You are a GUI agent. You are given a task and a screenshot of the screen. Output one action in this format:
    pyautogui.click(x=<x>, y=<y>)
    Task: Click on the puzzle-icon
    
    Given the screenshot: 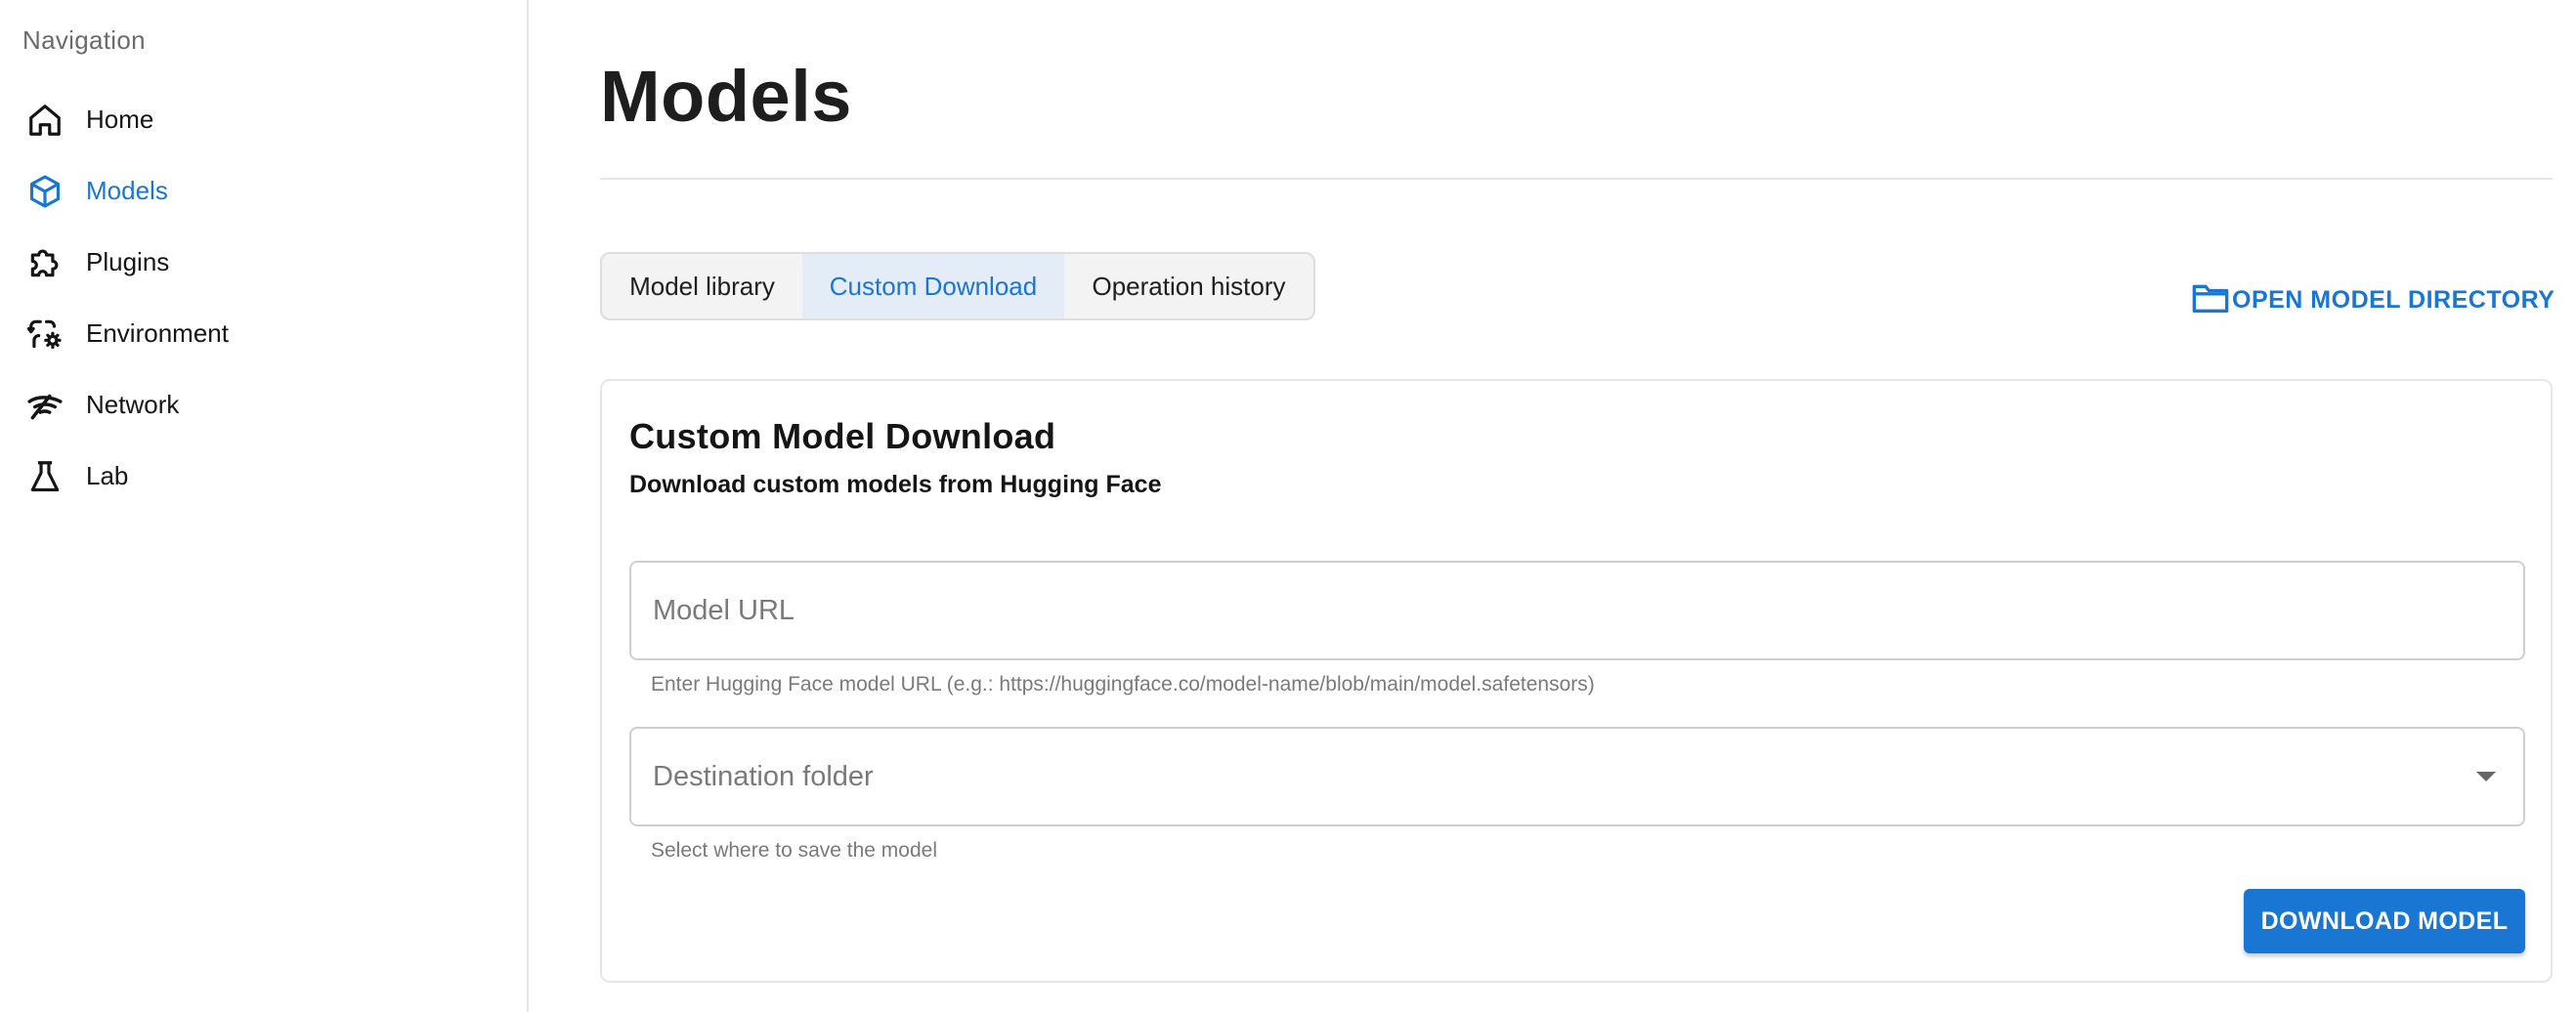 What is the action you would take?
    pyautogui.click(x=44, y=262)
    